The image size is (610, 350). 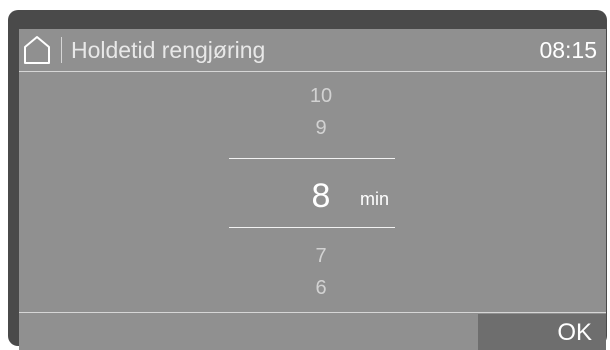 I want to click on selection-line-bottom, so click(x=312, y=227).